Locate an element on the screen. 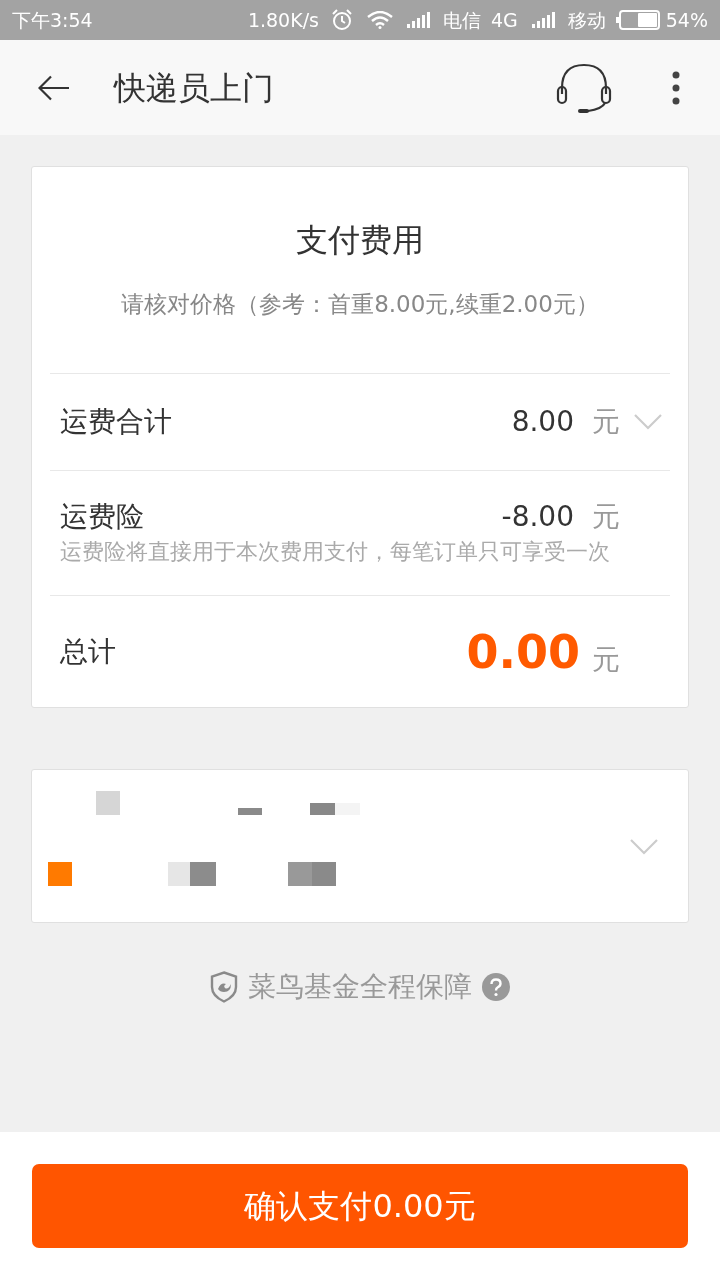 The height and width of the screenshot is (1280, 720). wifi-icon is located at coordinates (379, 20).